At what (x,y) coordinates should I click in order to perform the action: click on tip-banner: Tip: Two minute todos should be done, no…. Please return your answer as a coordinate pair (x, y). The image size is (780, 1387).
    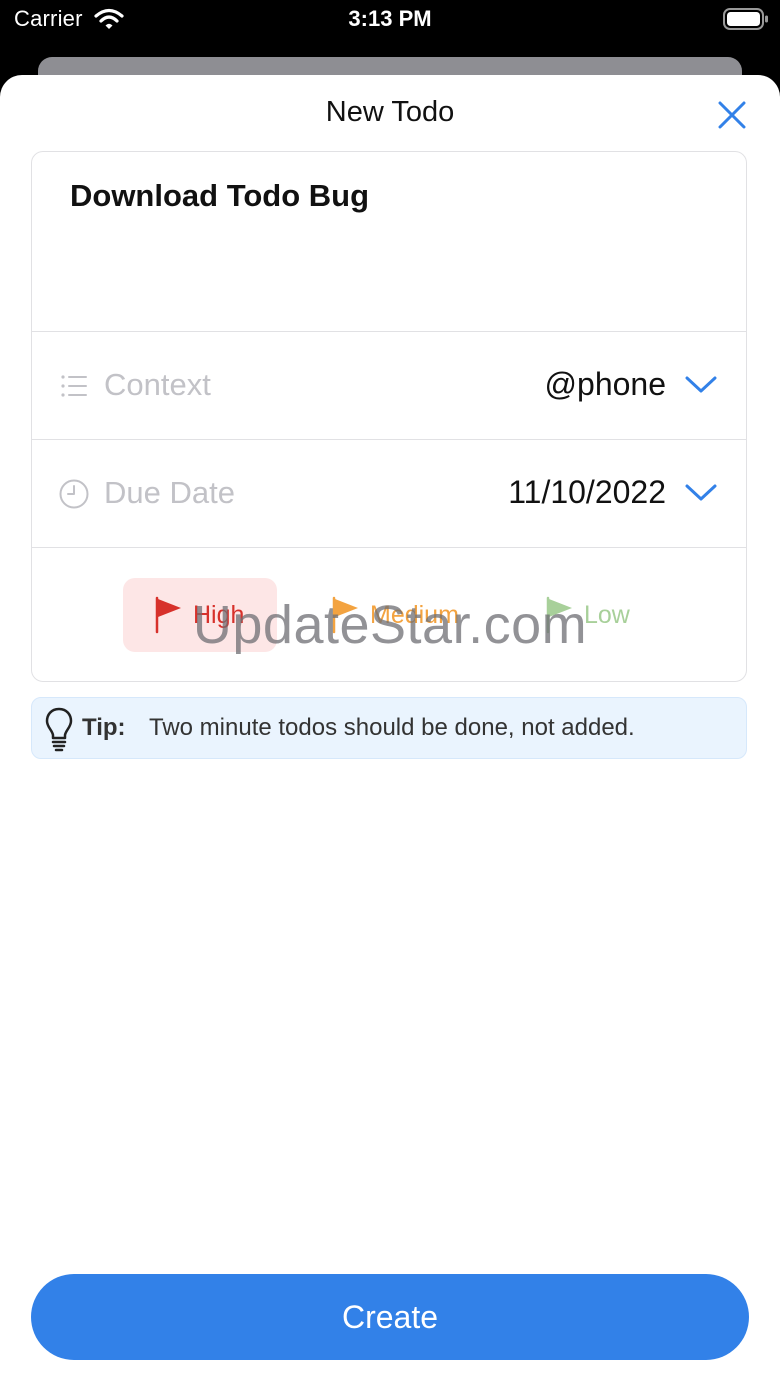
    Looking at the image, I should click on (389, 728).